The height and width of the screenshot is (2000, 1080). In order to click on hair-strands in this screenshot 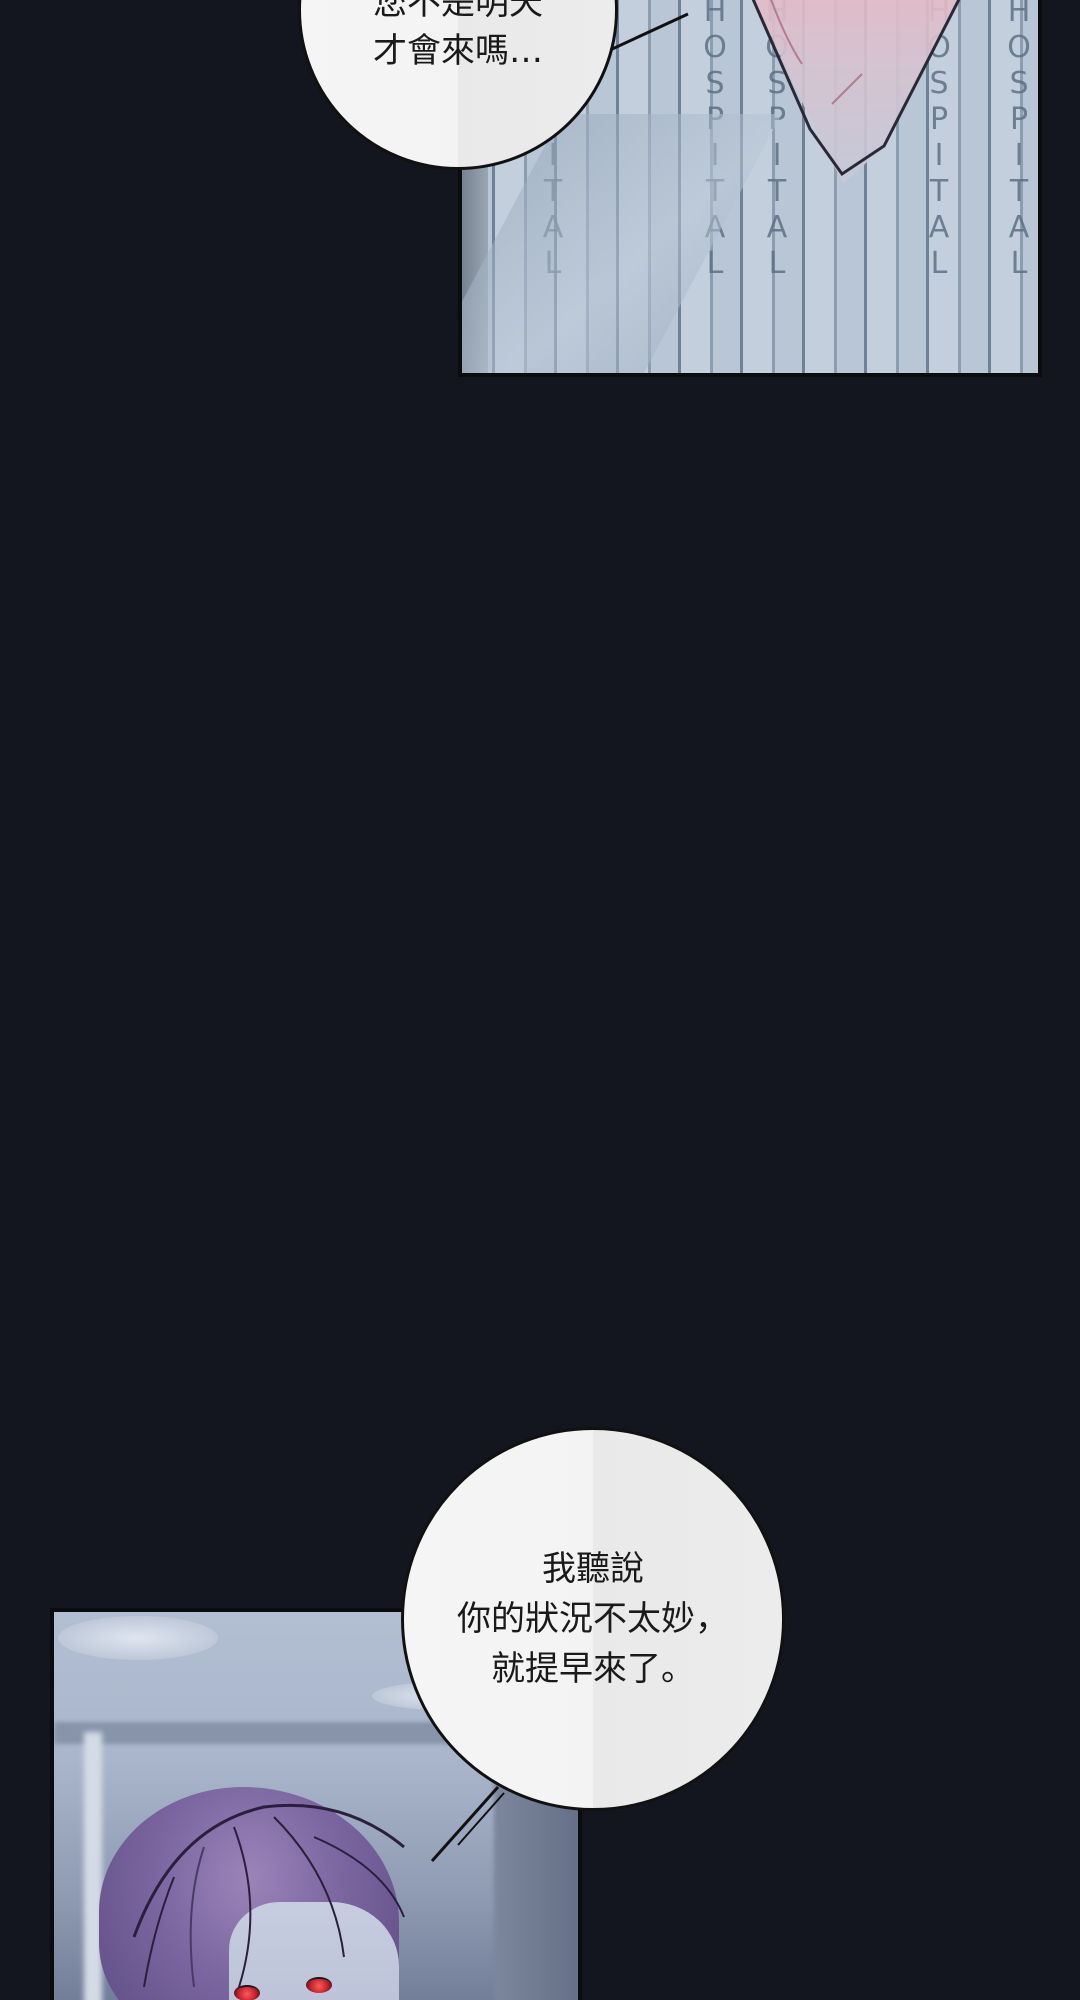, I will do `click(268, 1895)`.